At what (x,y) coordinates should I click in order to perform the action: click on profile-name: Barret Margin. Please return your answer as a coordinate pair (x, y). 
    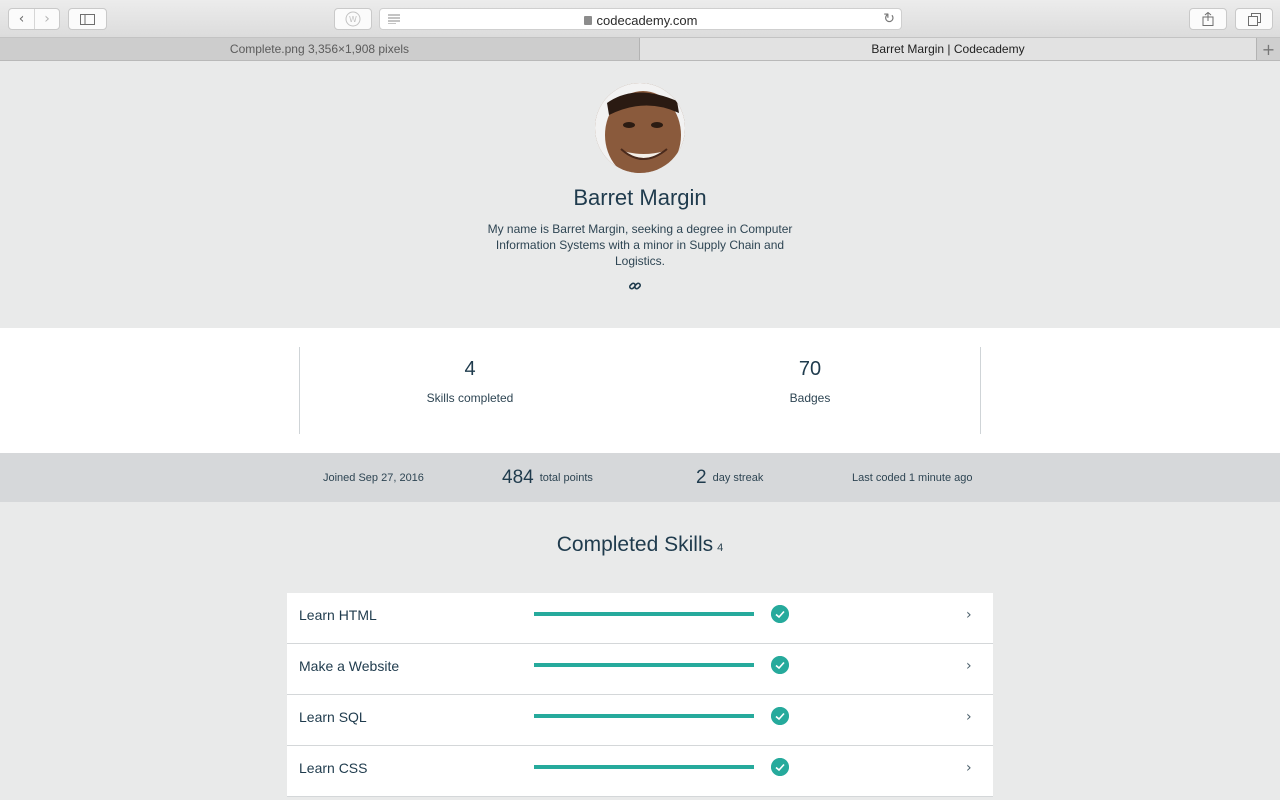
    Looking at the image, I should click on (640, 197).